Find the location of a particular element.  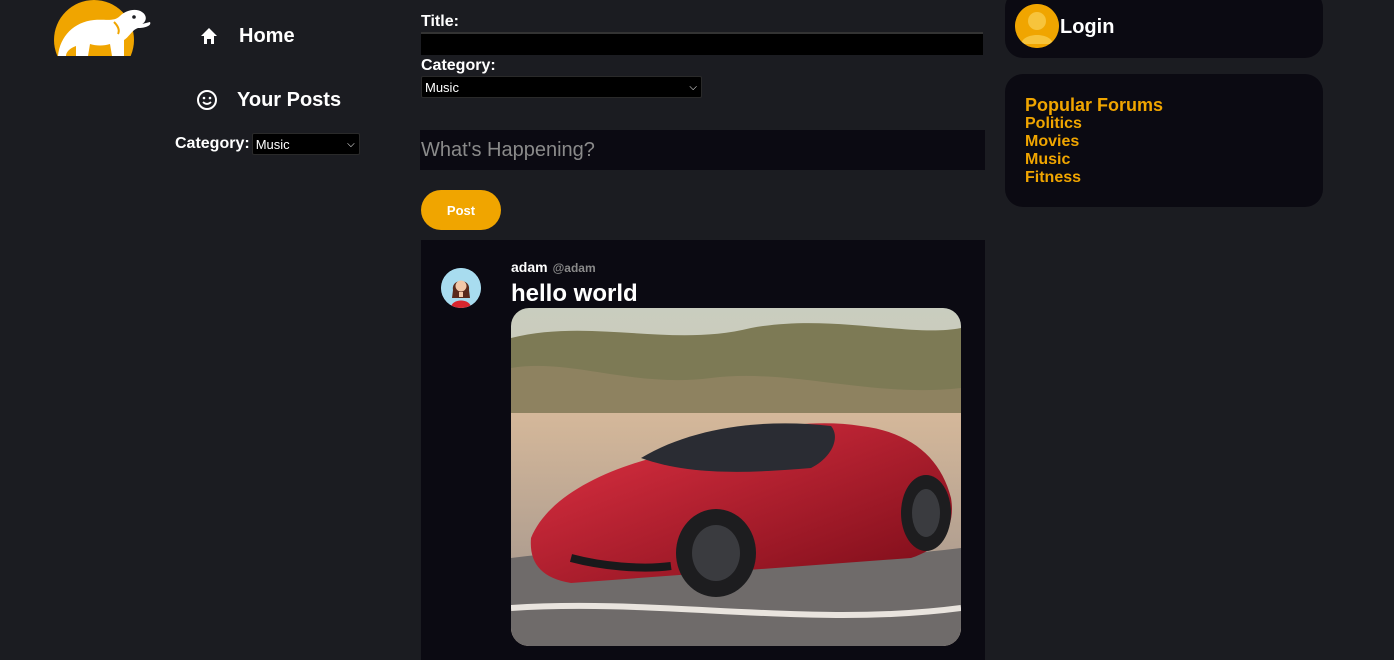

nav-your-posts: Your Posts is located at coordinates (268, 100).